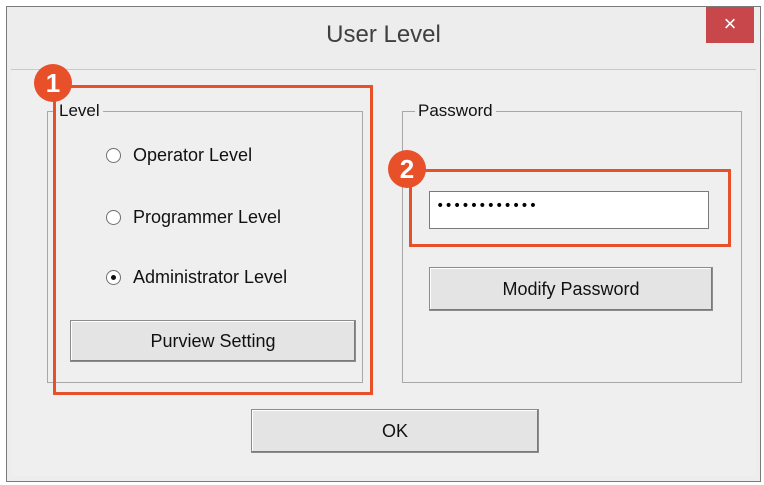 This screenshot has height=485, width=764. I want to click on badge-1: 1, so click(53, 83).